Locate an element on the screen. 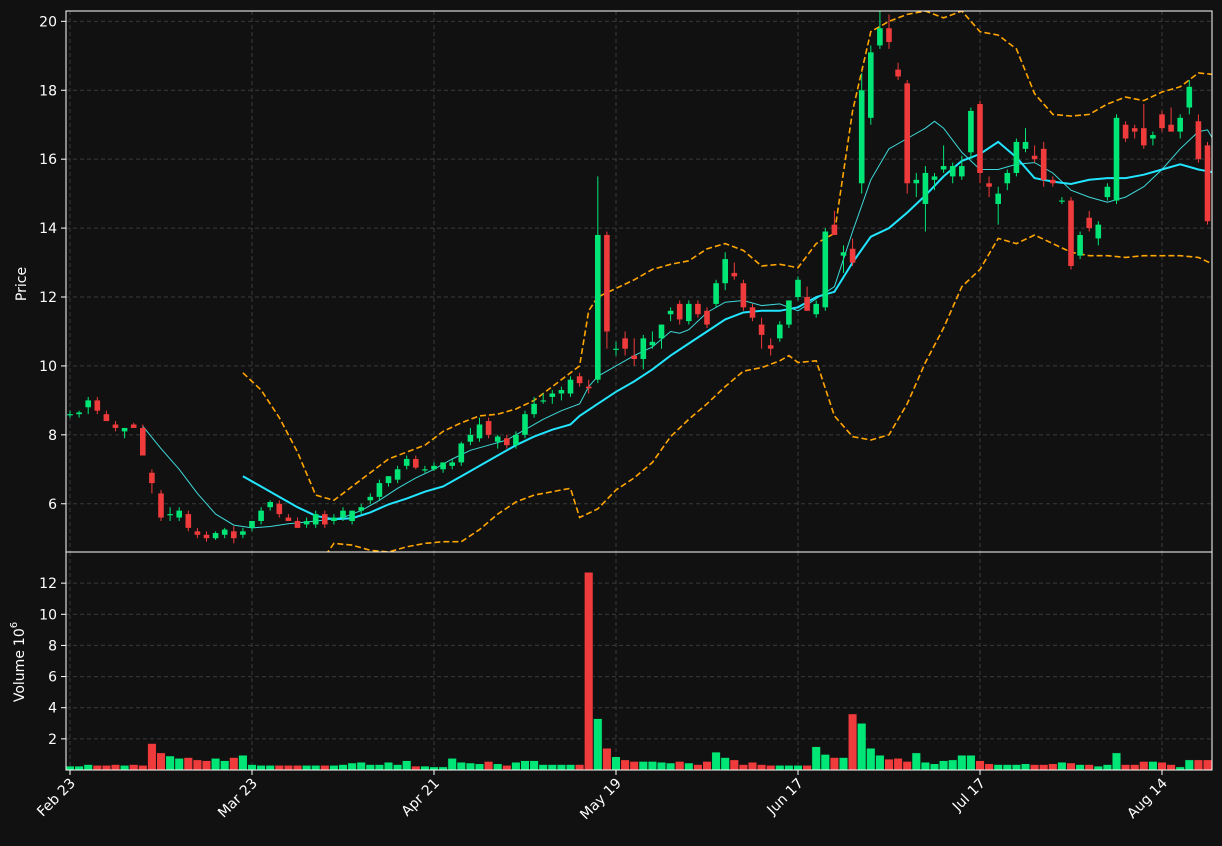 Image resolution: width=1222 pixels, height=846 pixels. volume-axis-label-exponent: 6 is located at coordinates (14, 625).